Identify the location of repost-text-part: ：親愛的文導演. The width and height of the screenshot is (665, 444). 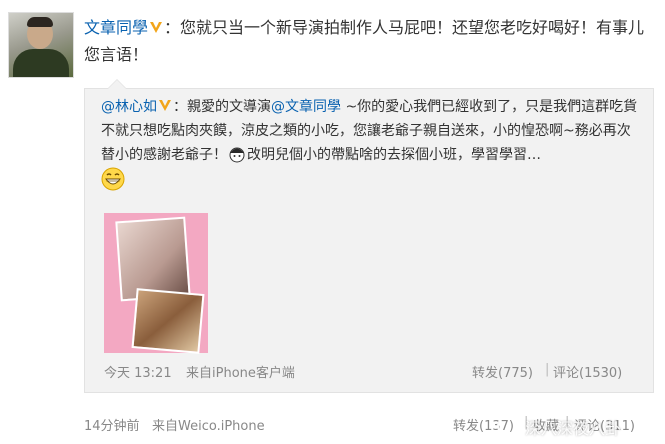
(222, 107).